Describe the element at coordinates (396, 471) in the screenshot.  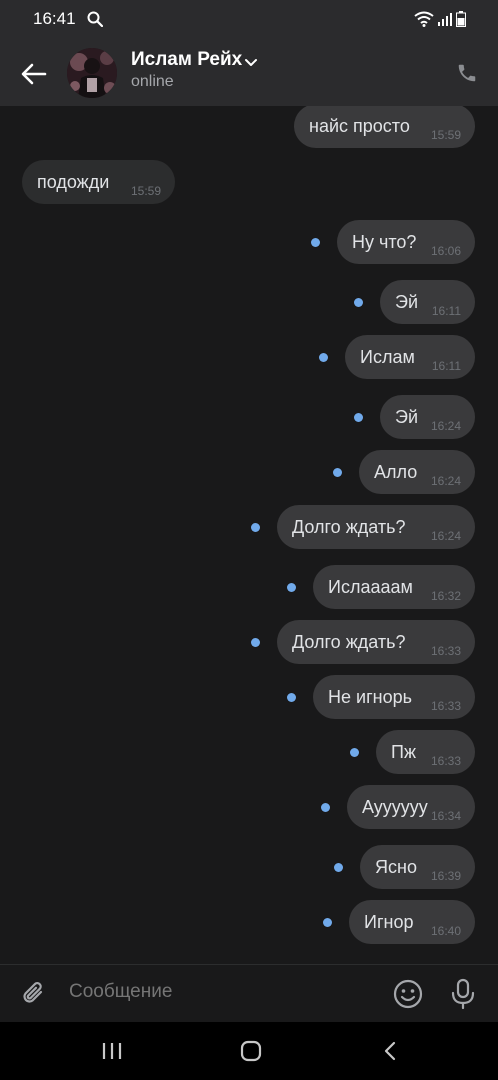
I see `message-text: Алло` at that location.